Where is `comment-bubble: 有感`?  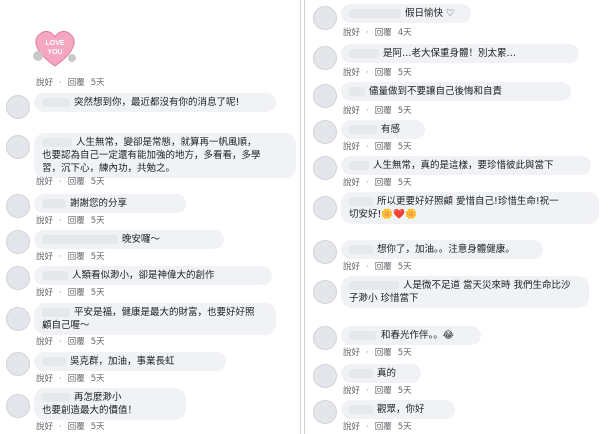
comment-bubble: 有感 is located at coordinates (383, 129).